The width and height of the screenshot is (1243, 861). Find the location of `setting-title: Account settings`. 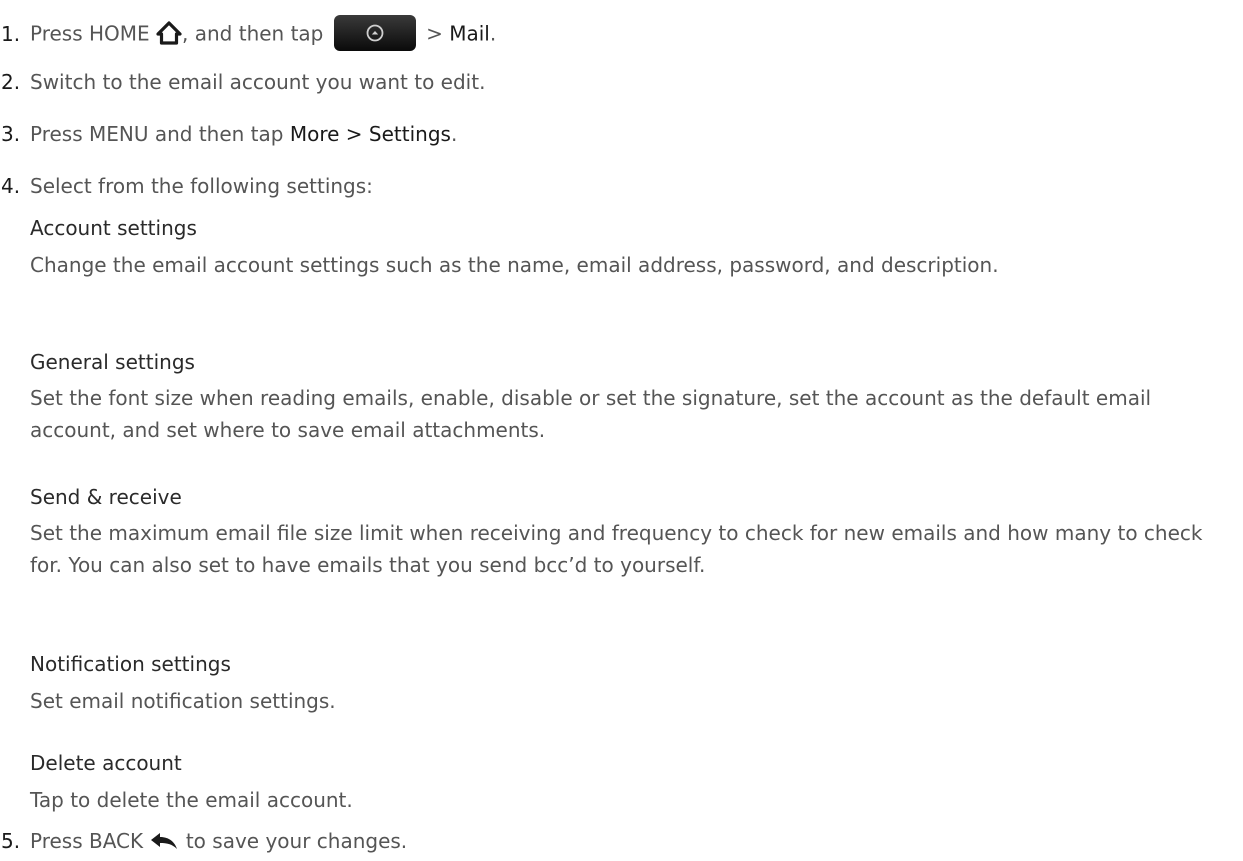

setting-title: Account settings is located at coordinates (113, 228).